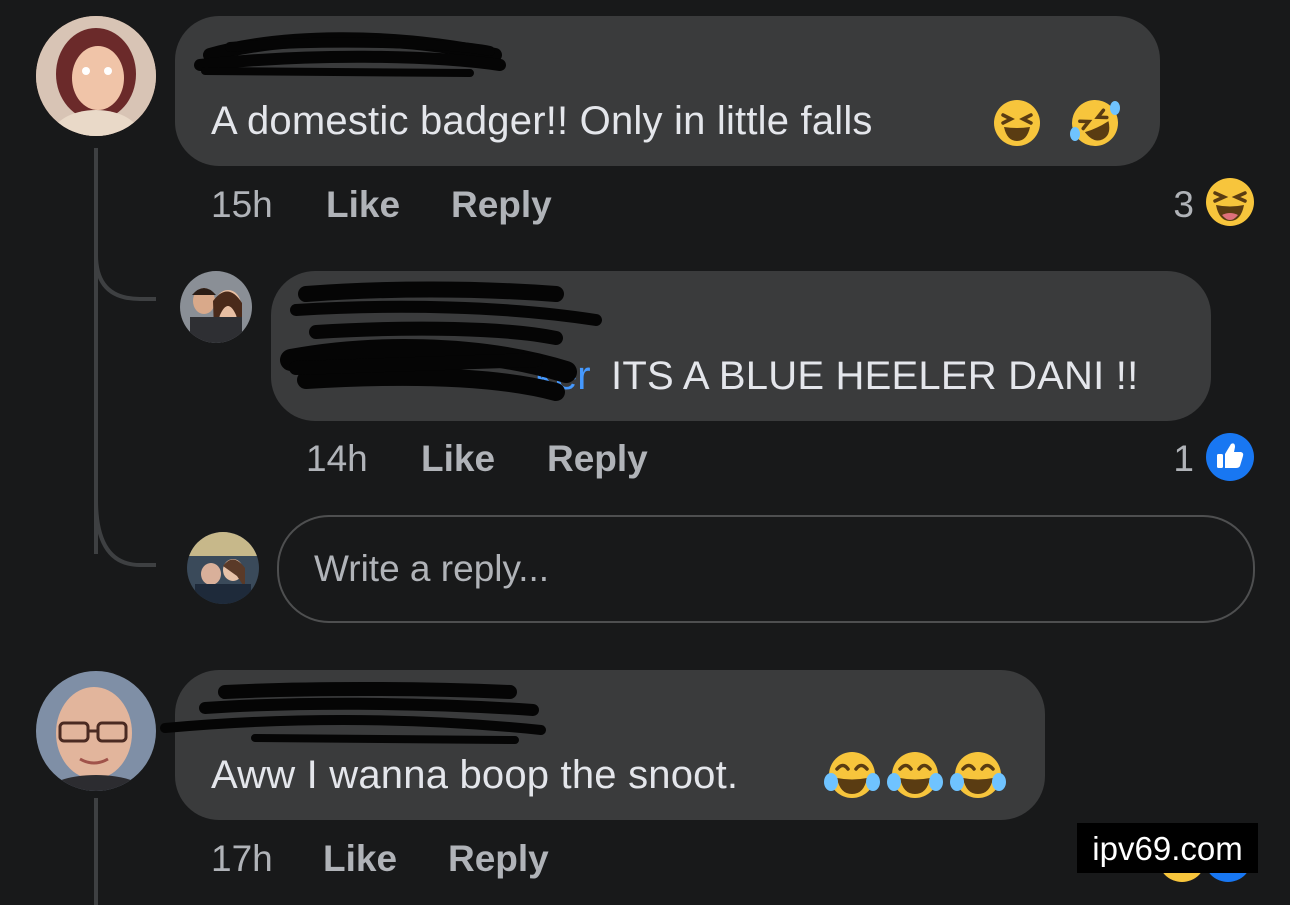 The image size is (1290, 905). What do you see at coordinates (1095, 123) in the screenshot?
I see `rofl-emoji` at bounding box center [1095, 123].